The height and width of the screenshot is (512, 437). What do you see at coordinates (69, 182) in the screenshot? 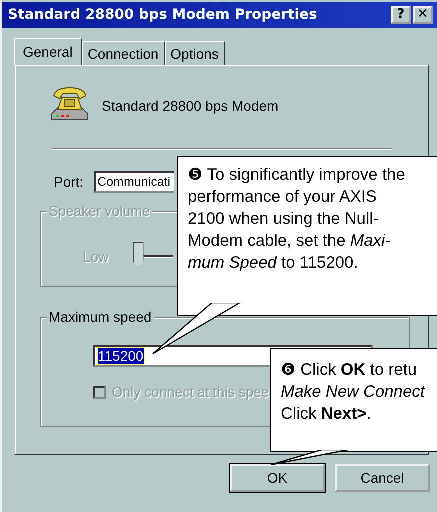
I see `port-label: Port:` at bounding box center [69, 182].